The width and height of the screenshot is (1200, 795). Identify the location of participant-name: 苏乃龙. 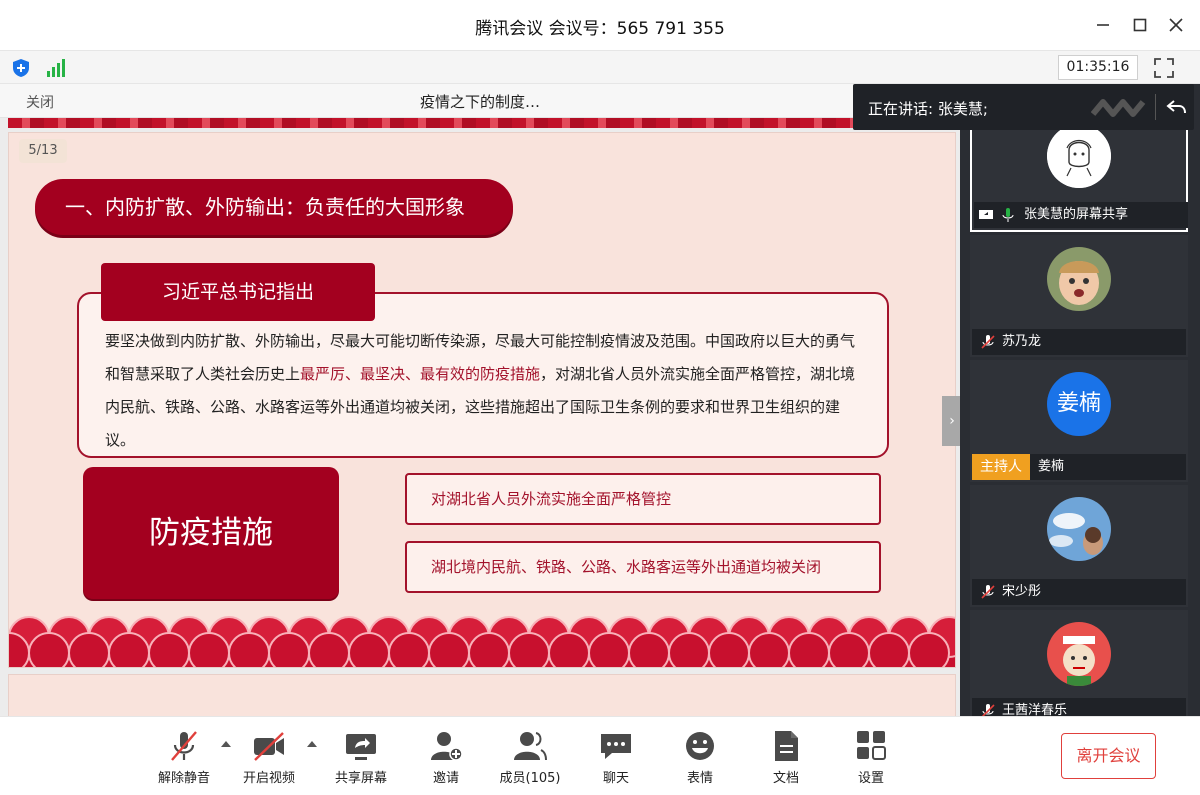
(1022, 341).